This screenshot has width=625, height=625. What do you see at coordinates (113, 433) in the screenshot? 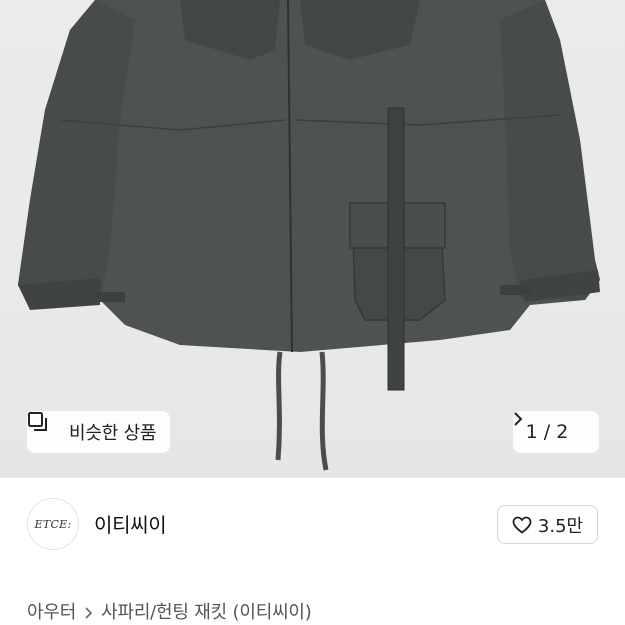
I see `similar-products-label: 비슷한 상품` at bounding box center [113, 433].